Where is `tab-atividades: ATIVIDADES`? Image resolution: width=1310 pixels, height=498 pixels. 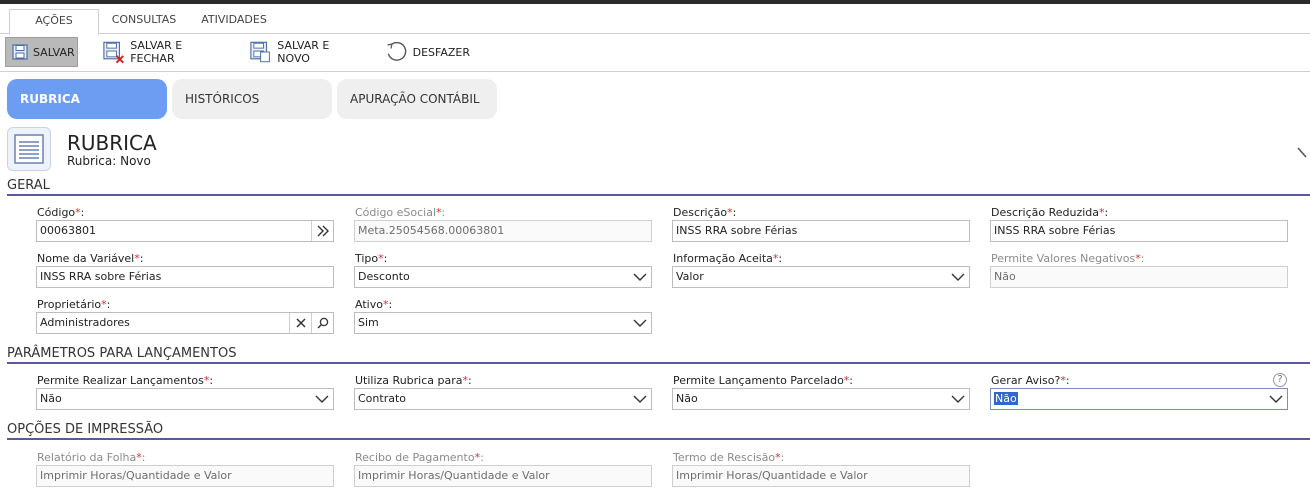 tab-atividades: ATIVIDADES is located at coordinates (234, 21).